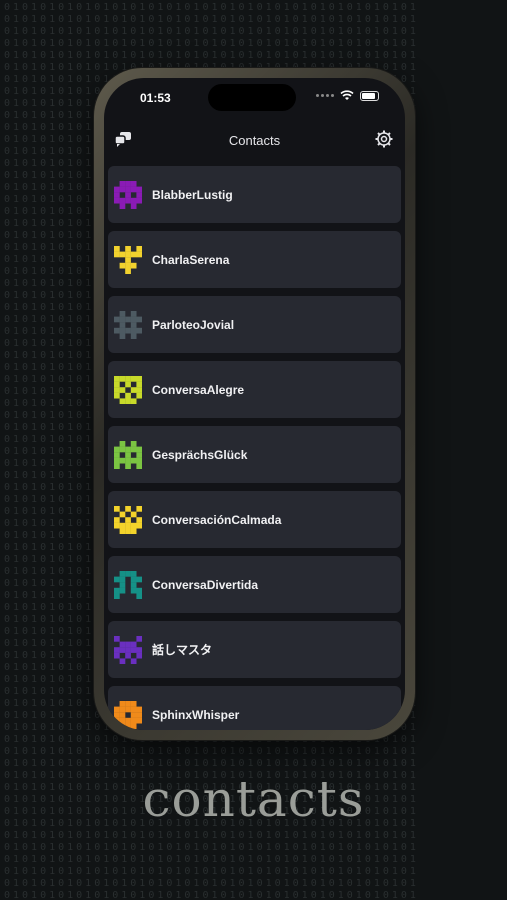  I want to click on dynamic-island, so click(252, 97).